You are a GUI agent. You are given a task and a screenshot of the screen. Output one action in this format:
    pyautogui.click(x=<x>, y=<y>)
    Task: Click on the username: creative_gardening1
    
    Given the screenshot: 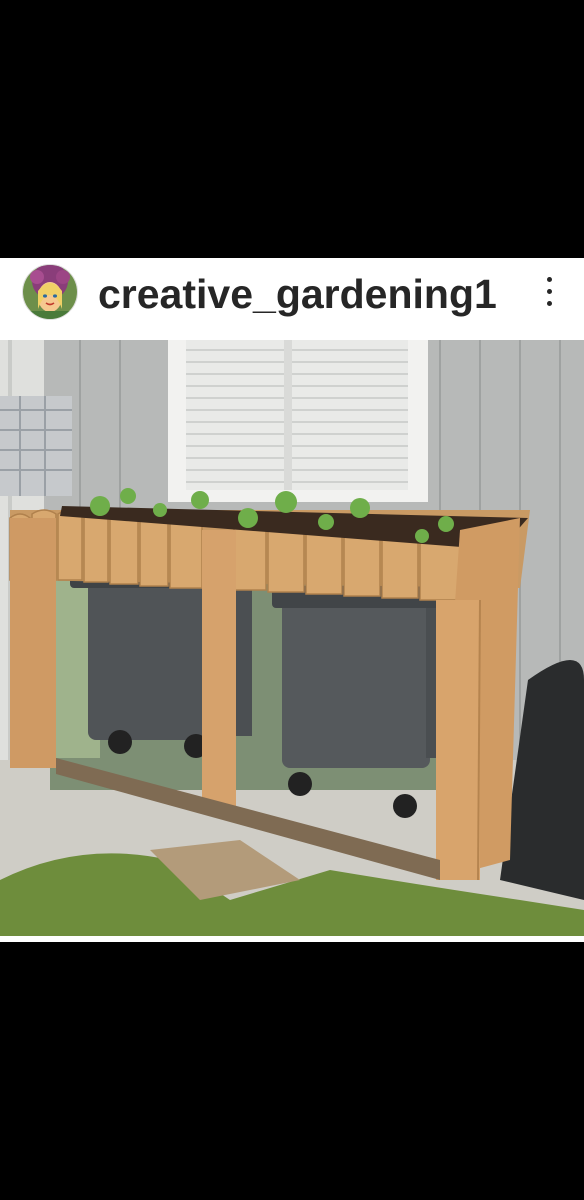 What is the action you would take?
    pyautogui.click(x=297, y=294)
    